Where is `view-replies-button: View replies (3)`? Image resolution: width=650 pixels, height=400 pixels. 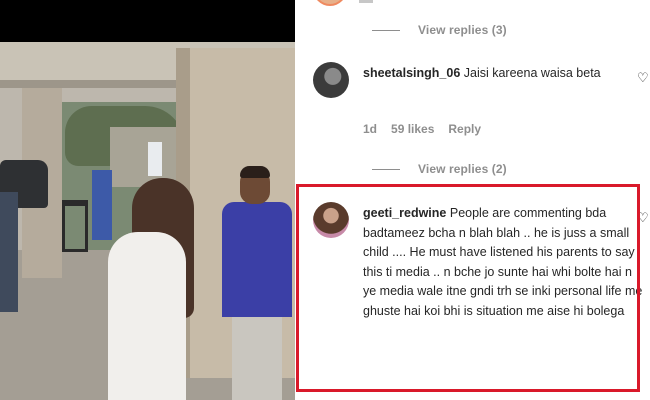
view-replies-button: View replies (3) is located at coordinates (439, 30).